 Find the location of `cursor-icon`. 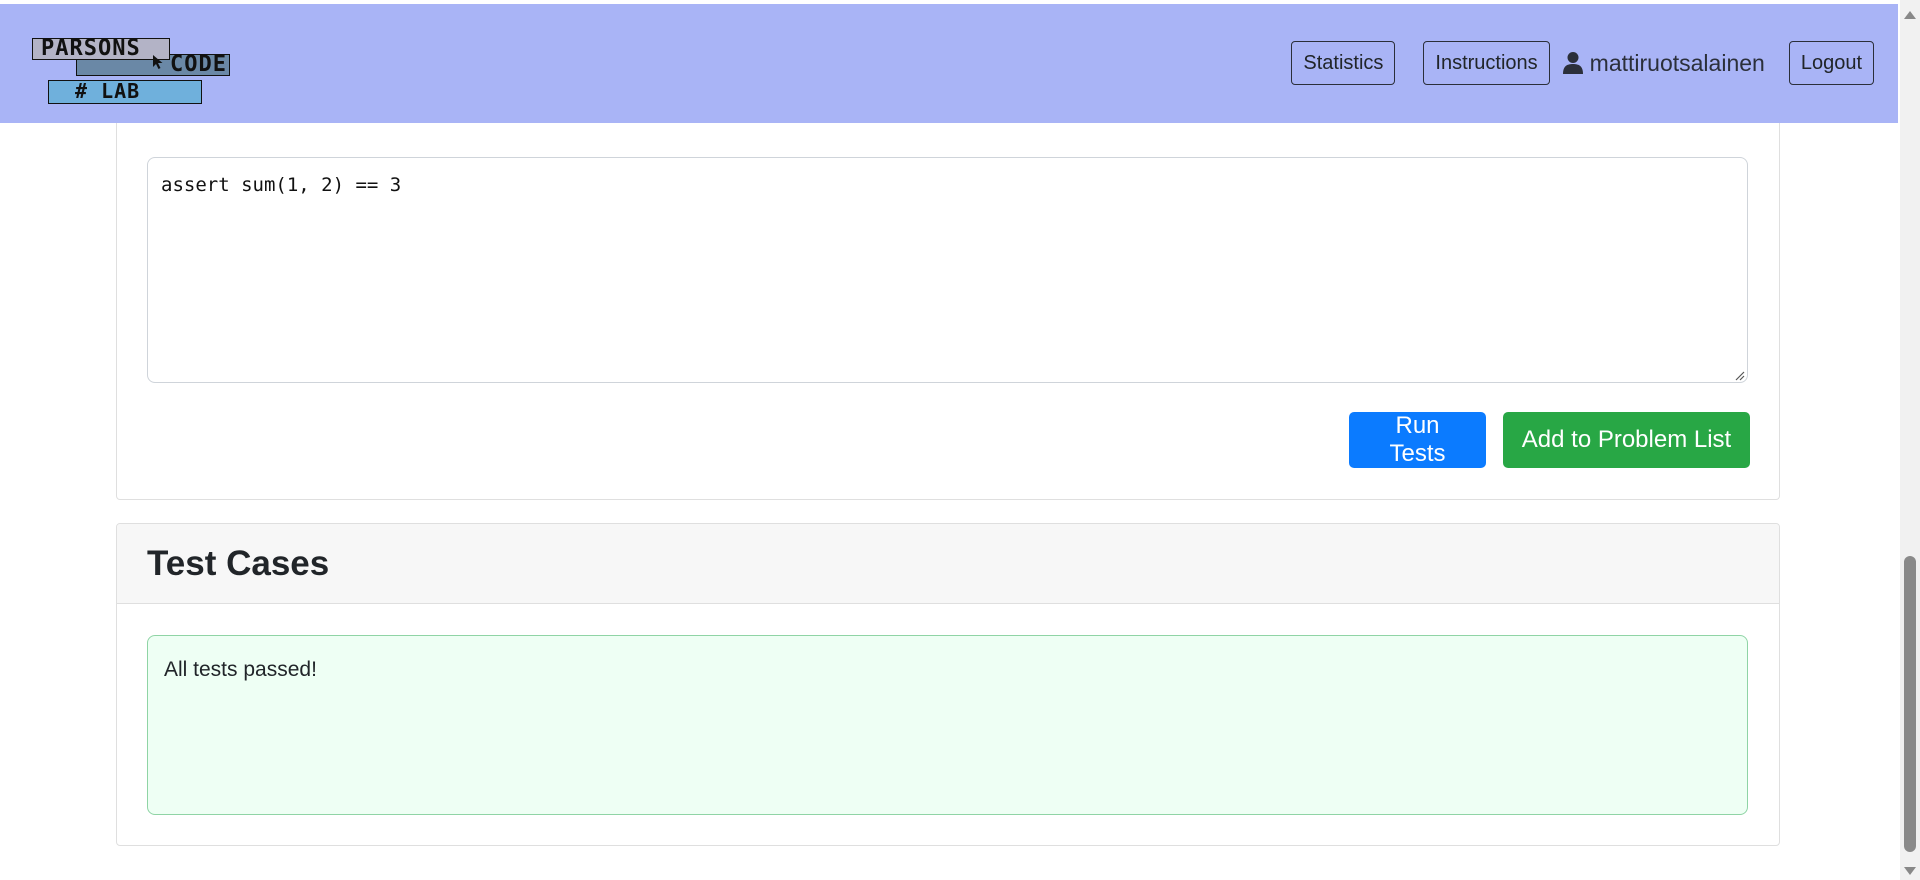

cursor-icon is located at coordinates (158, 64).